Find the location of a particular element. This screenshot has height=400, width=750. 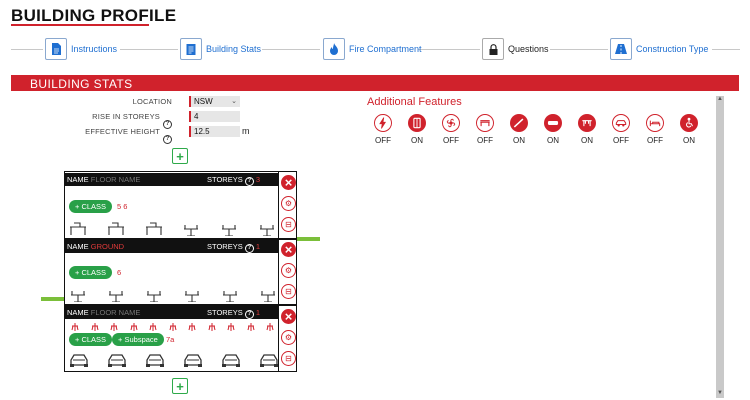

step-label: Building Stats is located at coordinates (234, 49).